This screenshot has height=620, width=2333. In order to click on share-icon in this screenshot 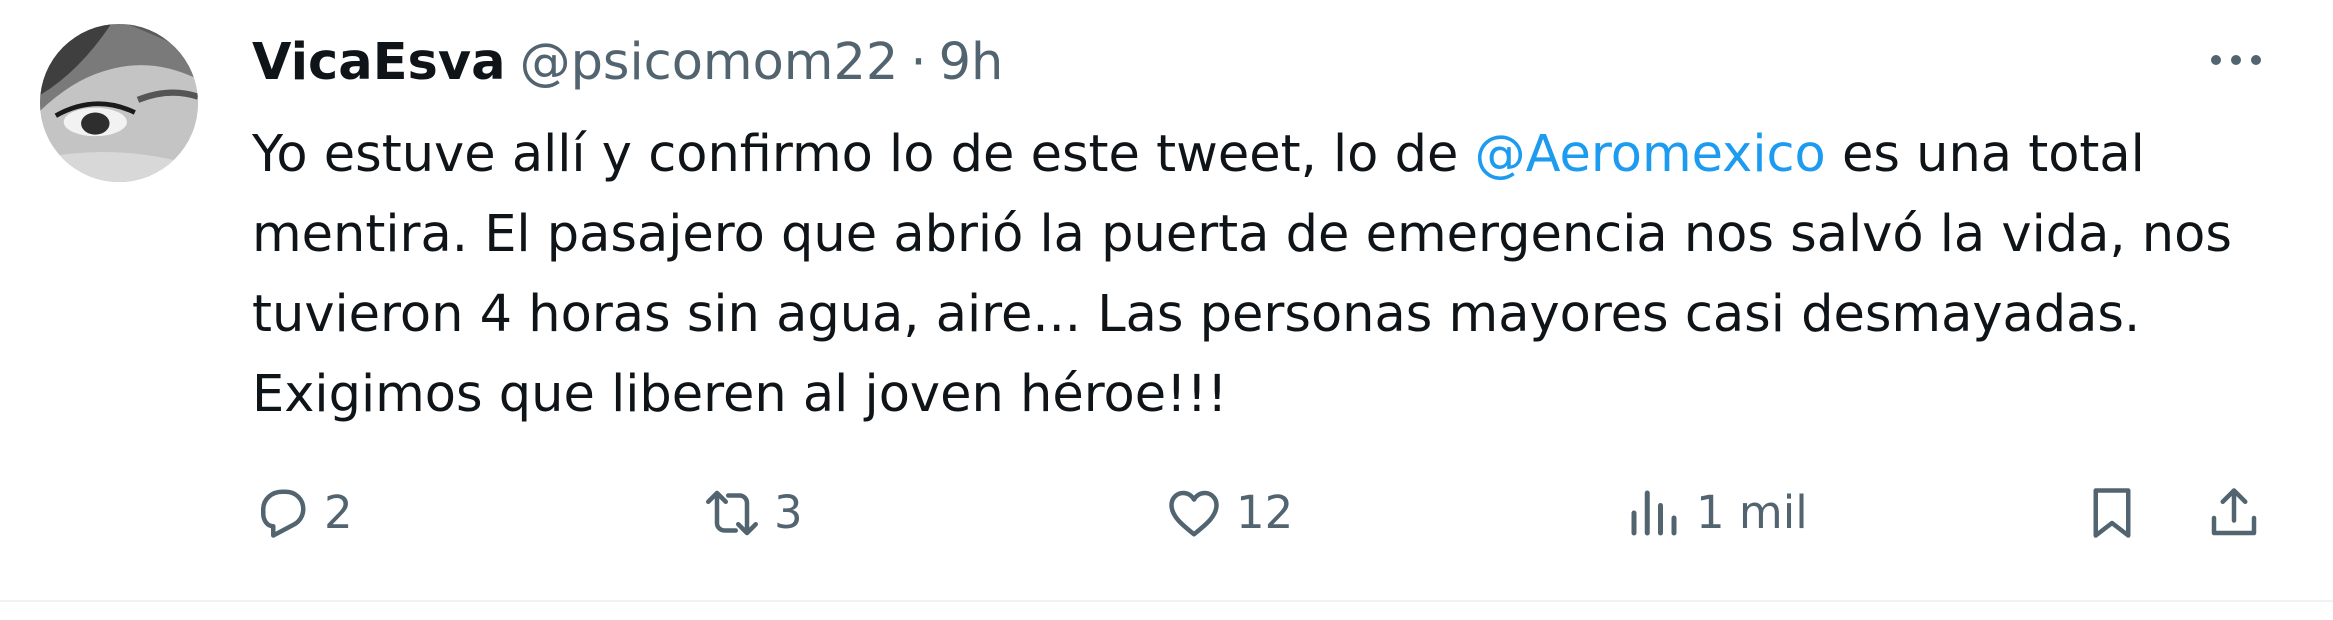, I will do `click(2234, 511)`.